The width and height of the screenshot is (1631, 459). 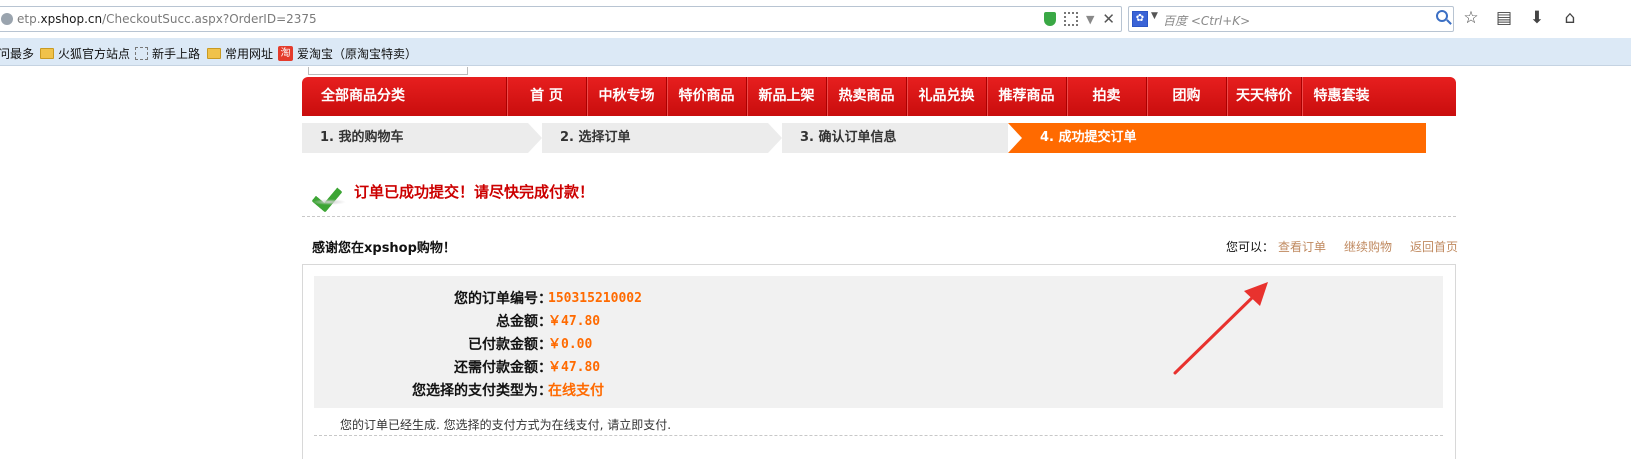 I want to click on bookmarks-bar: 问最多 火狐官方站点 新手上路 常用网址 淘 爱淘宝（原淘宝特卖）, so click(x=815, y=52).